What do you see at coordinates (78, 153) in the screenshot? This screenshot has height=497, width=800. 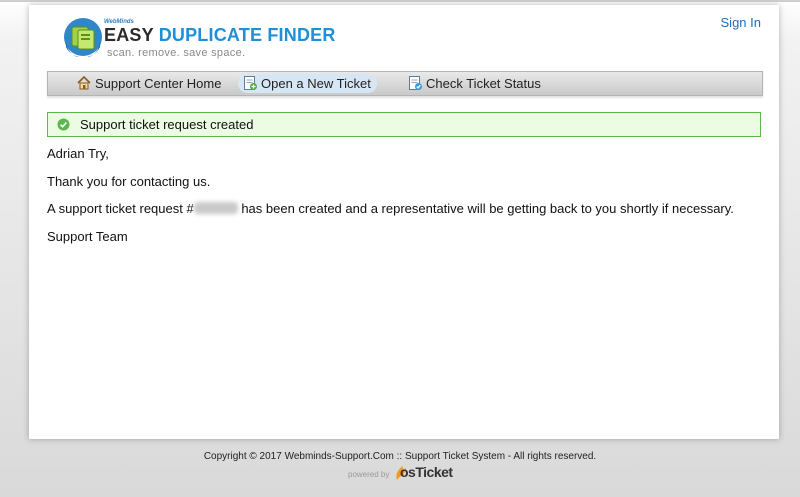 I see `greeting-text: Adrian Try,` at bounding box center [78, 153].